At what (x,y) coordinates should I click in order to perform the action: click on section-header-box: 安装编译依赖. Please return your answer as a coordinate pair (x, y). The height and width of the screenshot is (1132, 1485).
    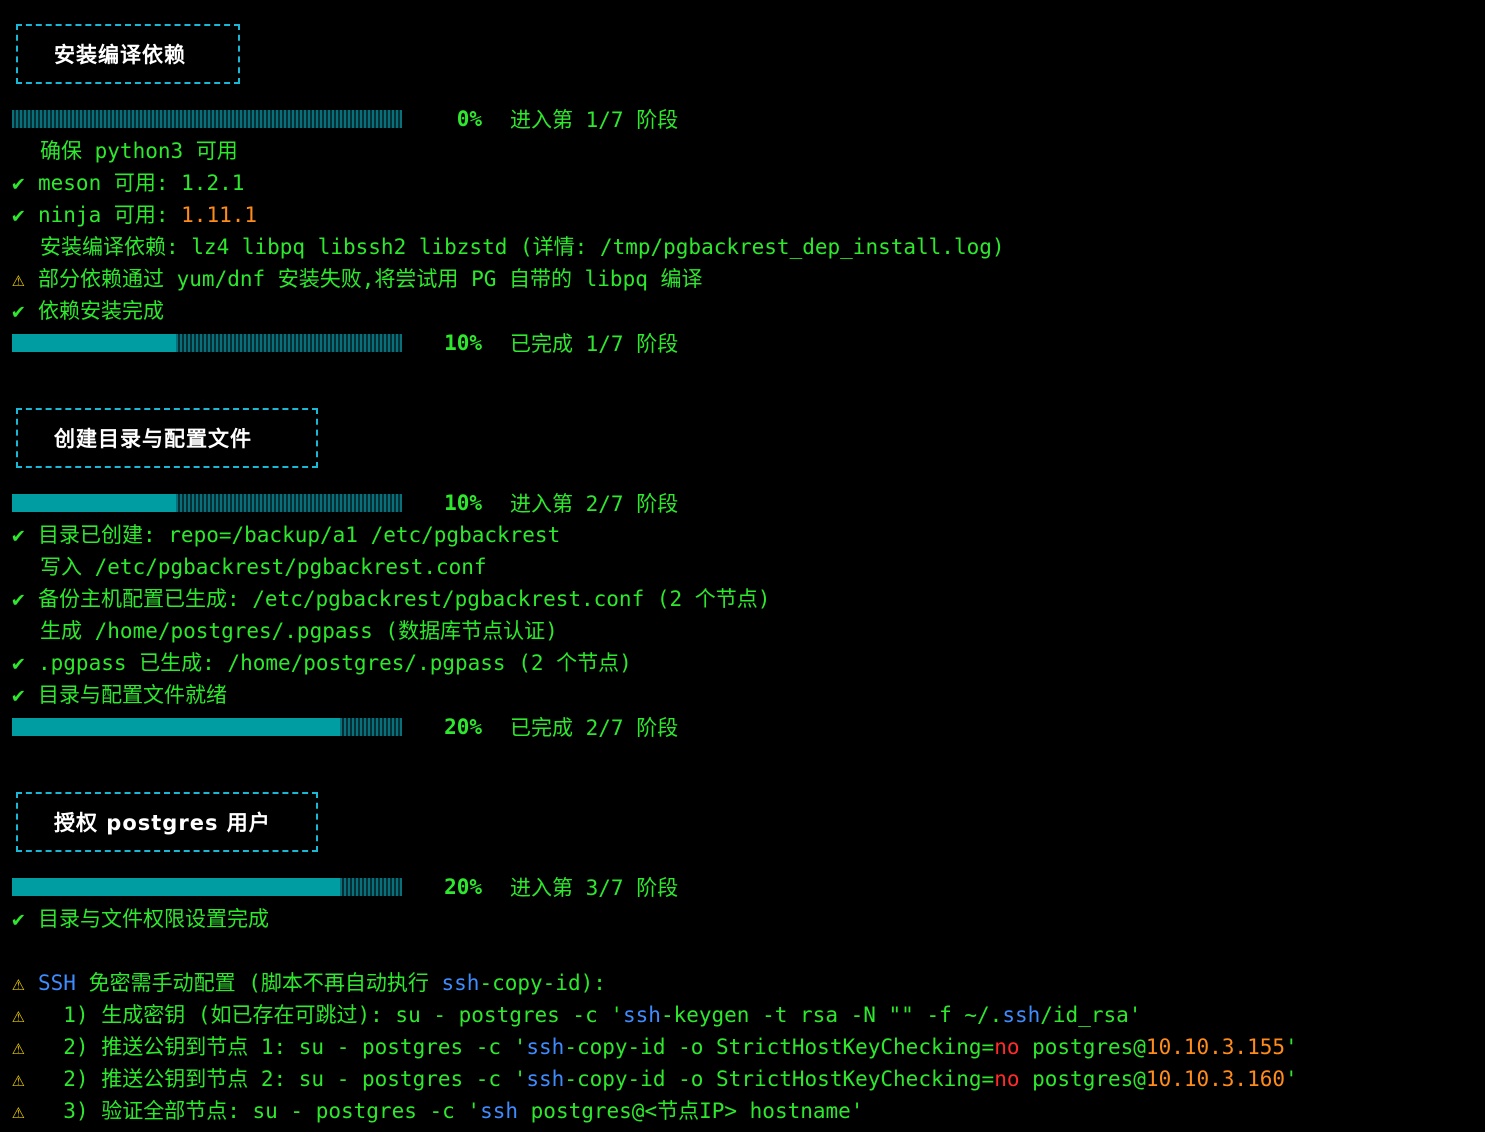
    Looking at the image, I should click on (128, 54).